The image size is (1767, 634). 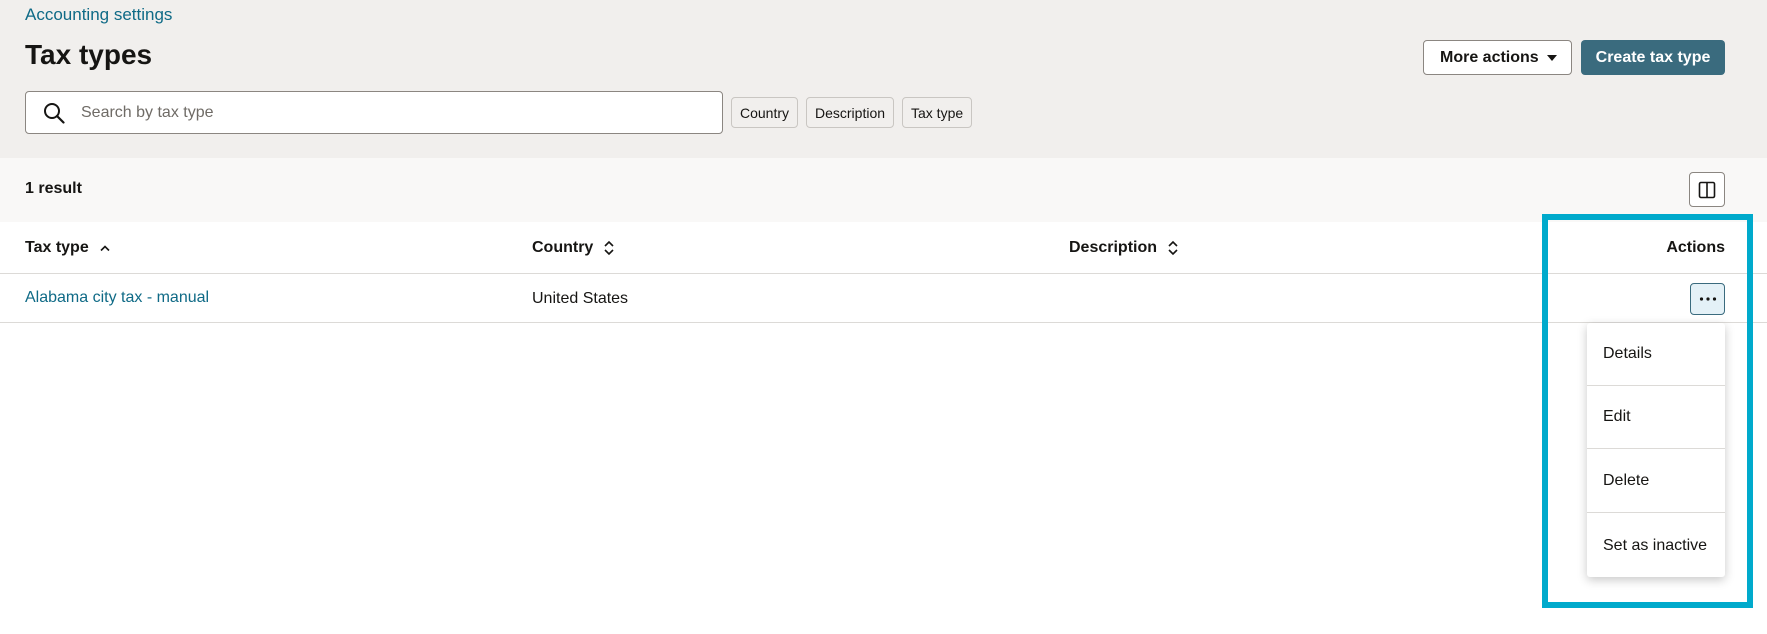 What do you see at coordinates (53, 188) in the screenshot?
I see `result-count: 1 result` at bounding box center [53, 188].